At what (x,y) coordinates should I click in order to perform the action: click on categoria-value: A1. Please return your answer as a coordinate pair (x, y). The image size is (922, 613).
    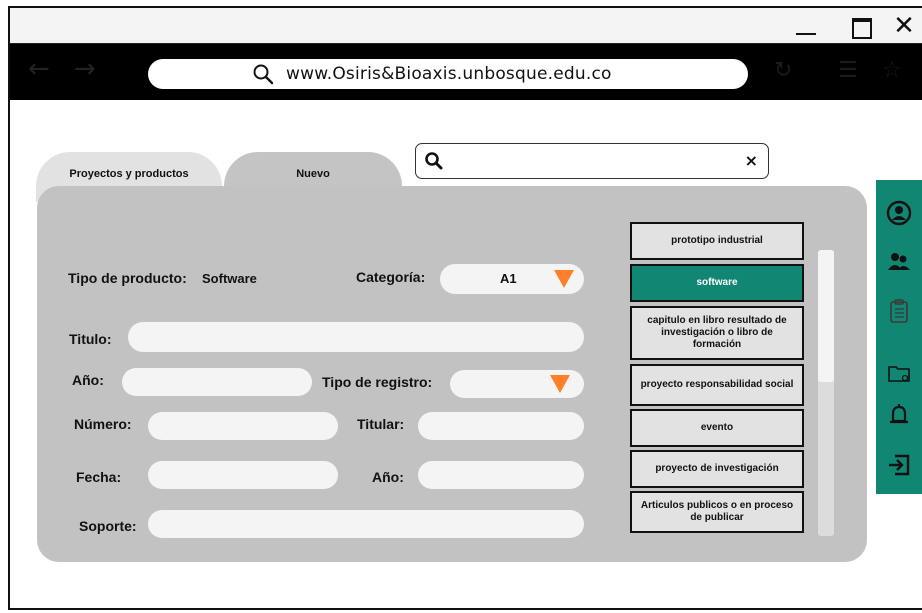
    Looking at the image, I should click on (508, 278).